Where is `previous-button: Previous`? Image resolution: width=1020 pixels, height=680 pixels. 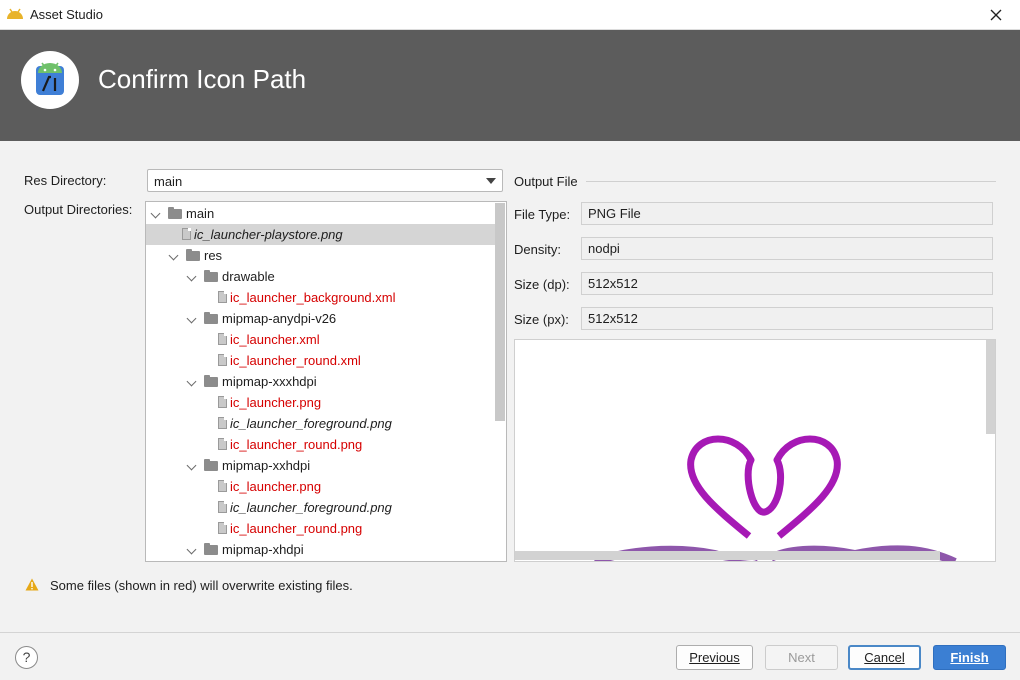
previous-button: Previous is located at coordinates (714, 657).